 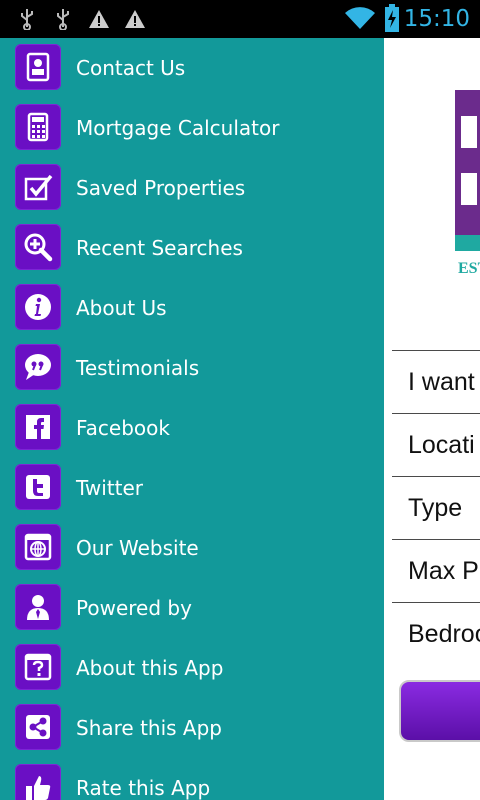 I want to click on facebook-icon, so click(x=38, y=427).